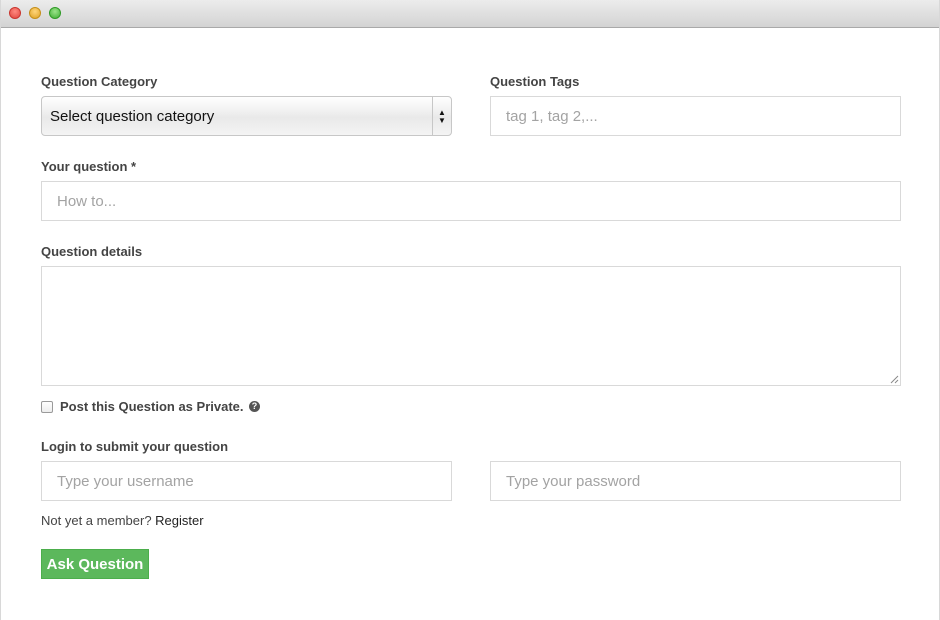 This screenshot has height=620, width=940. Describe the element at coordinates (89, 166) in the screenshot. I see `question-label: Your question *` at that location.